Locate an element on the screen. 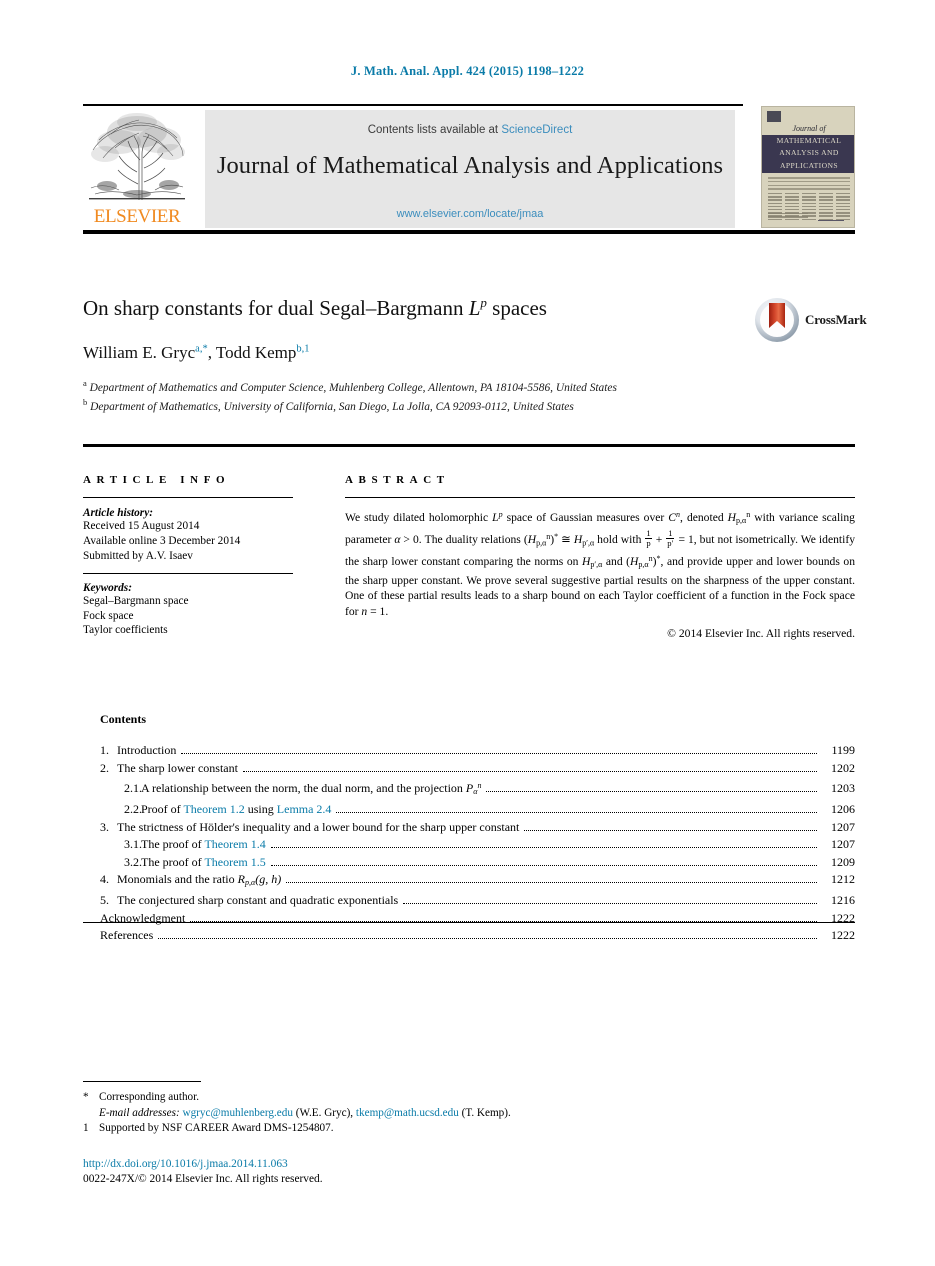 Image resolution: width=935 pixels, height=1266 pixels. email-owner-1: (W.E. Gryc), is located at coordinates (324, 1112).